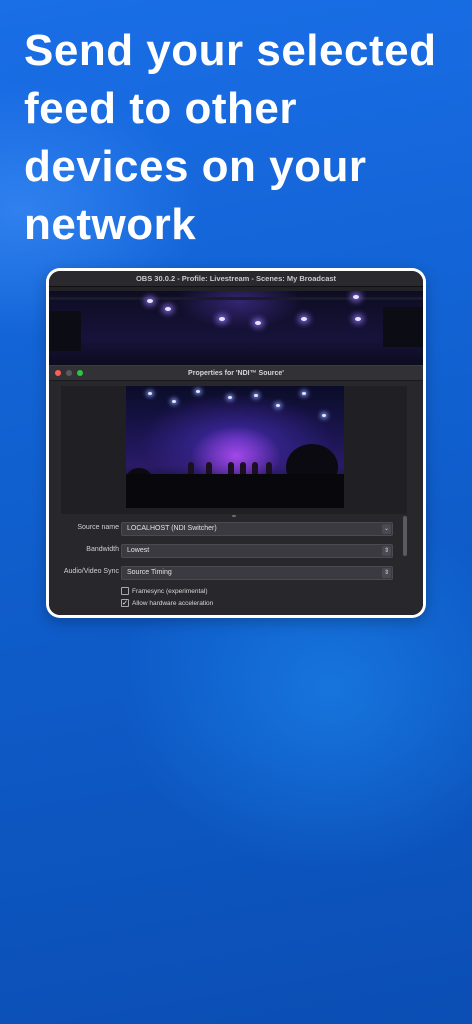 Image resolution: width=472 pixels, height=1024 pixels. I want to click on av-sync-row: Audio/Video Sync Source Timing ⇕, so click(236, 573).